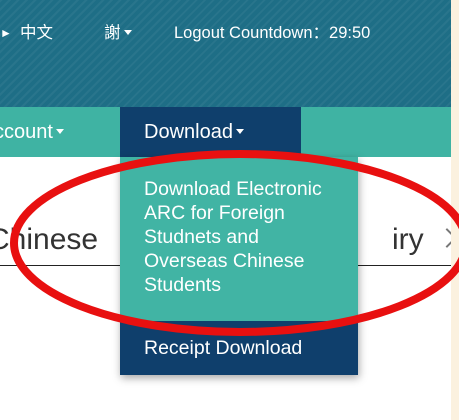 Image resolution: width=459 pixels, height=420 pixels. What do you see at coordinates (233, 189) in the screenshot?
I see `menu-item-label-line: Download Electronic` at bounding box center [233, 189].